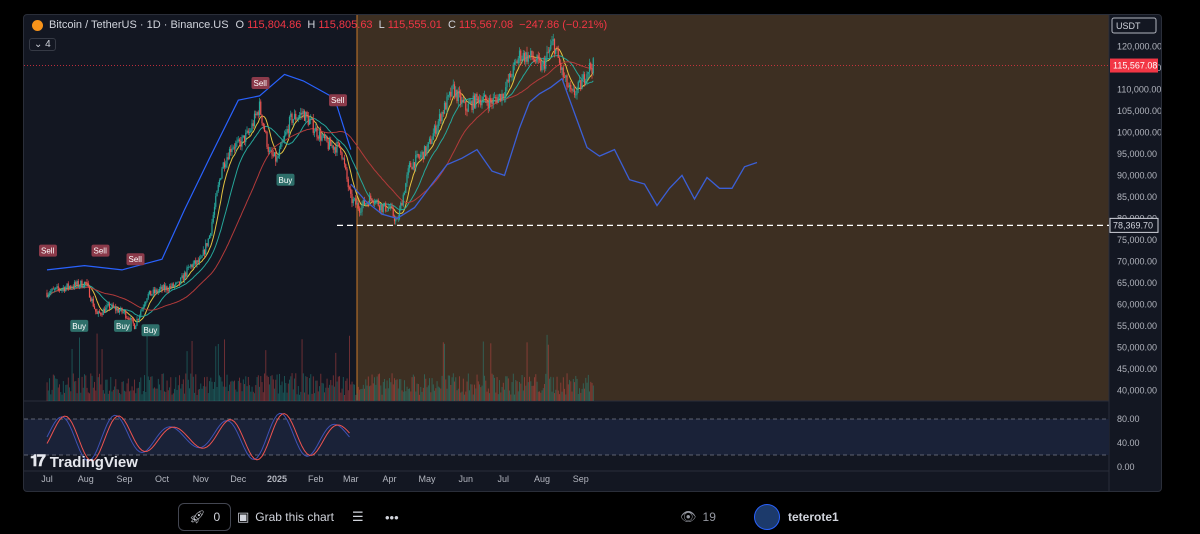 Image resolution: width=1200 pixels, height=534 pixels. I want to click on grab-chart-button: ▣ Grab this chart, so click(285, 517).